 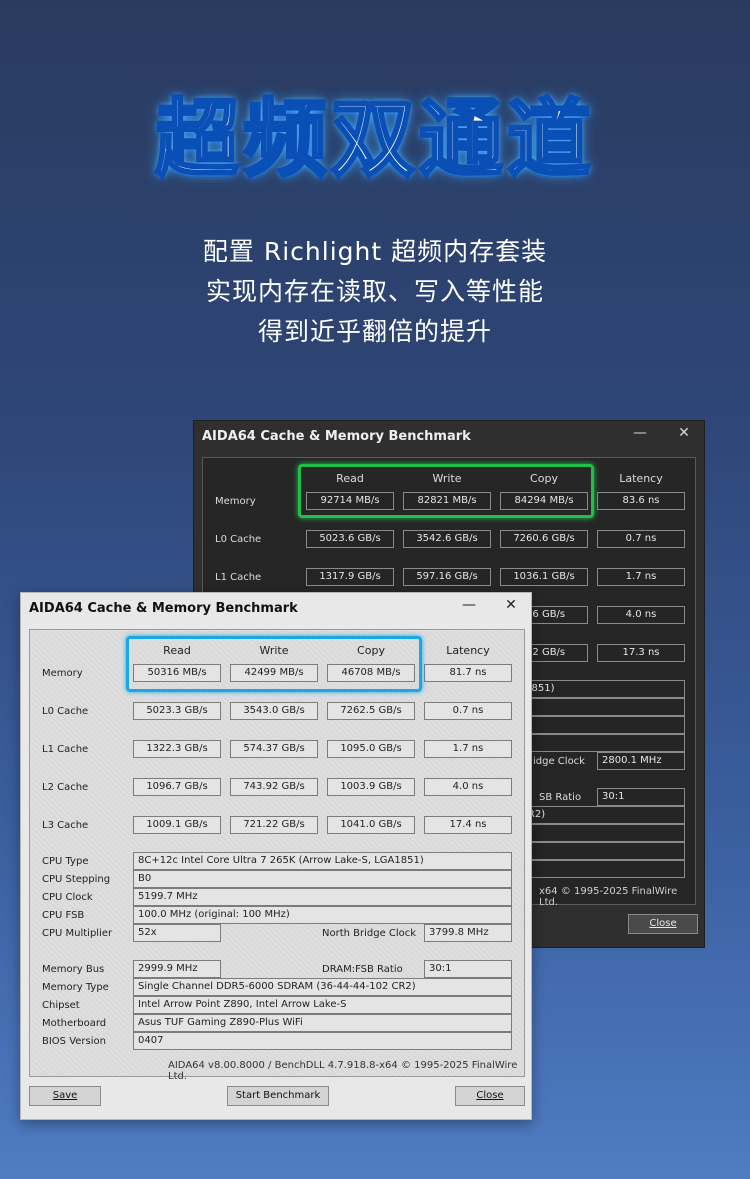 I want to click on chipset-label: Chipset, so click(x=61, y=1005).